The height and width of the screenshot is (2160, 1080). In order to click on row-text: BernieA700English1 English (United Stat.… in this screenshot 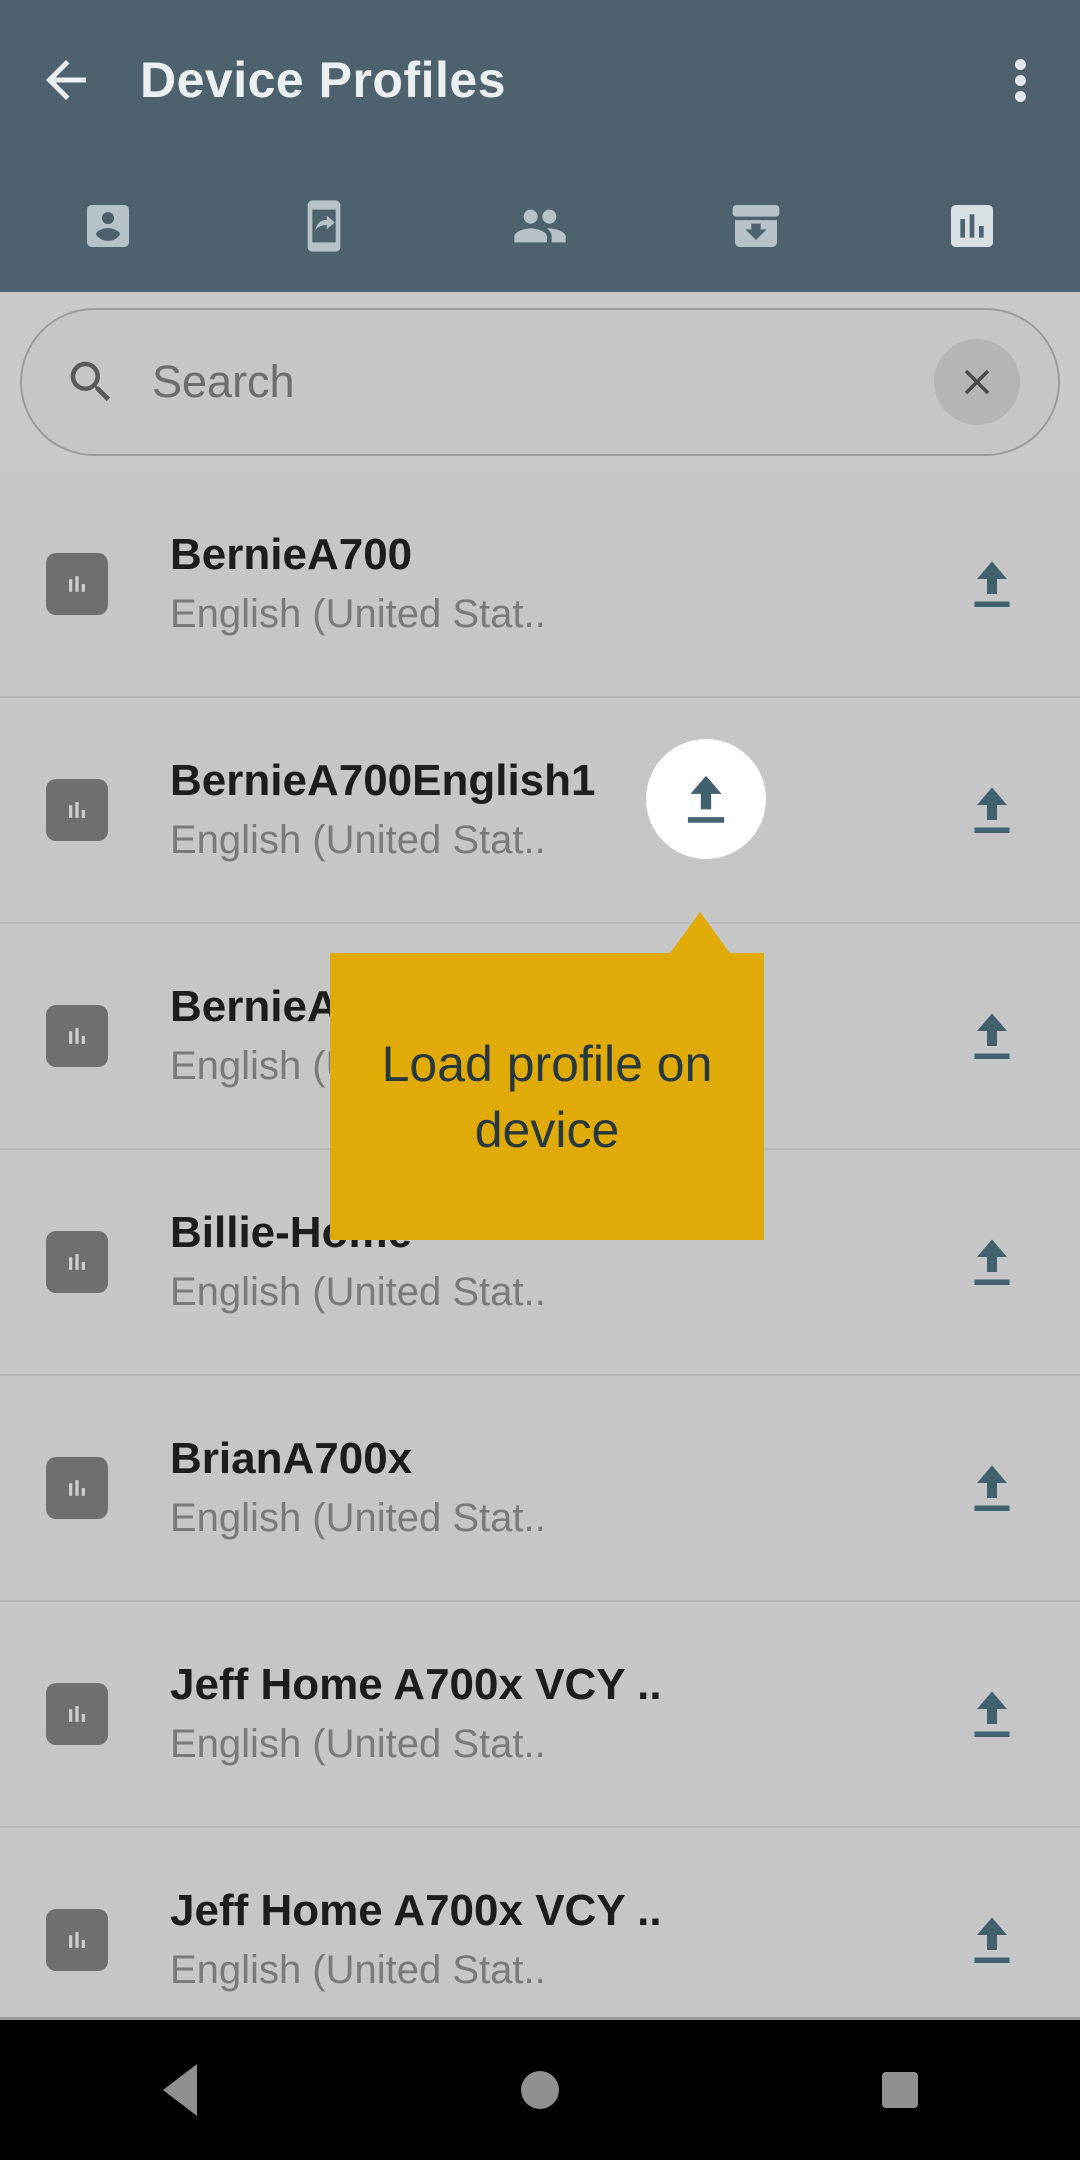, I will do `click(557, 809)`.